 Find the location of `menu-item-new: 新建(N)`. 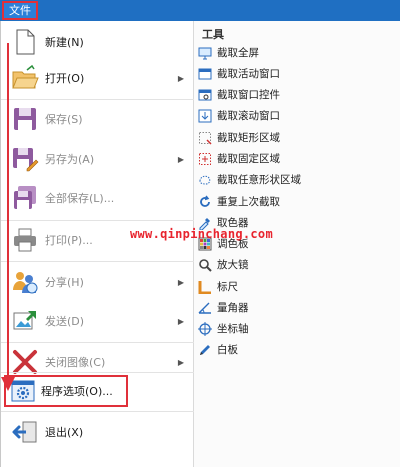

menu-item-new: 新建(N) is located at coordinates (97, 42).